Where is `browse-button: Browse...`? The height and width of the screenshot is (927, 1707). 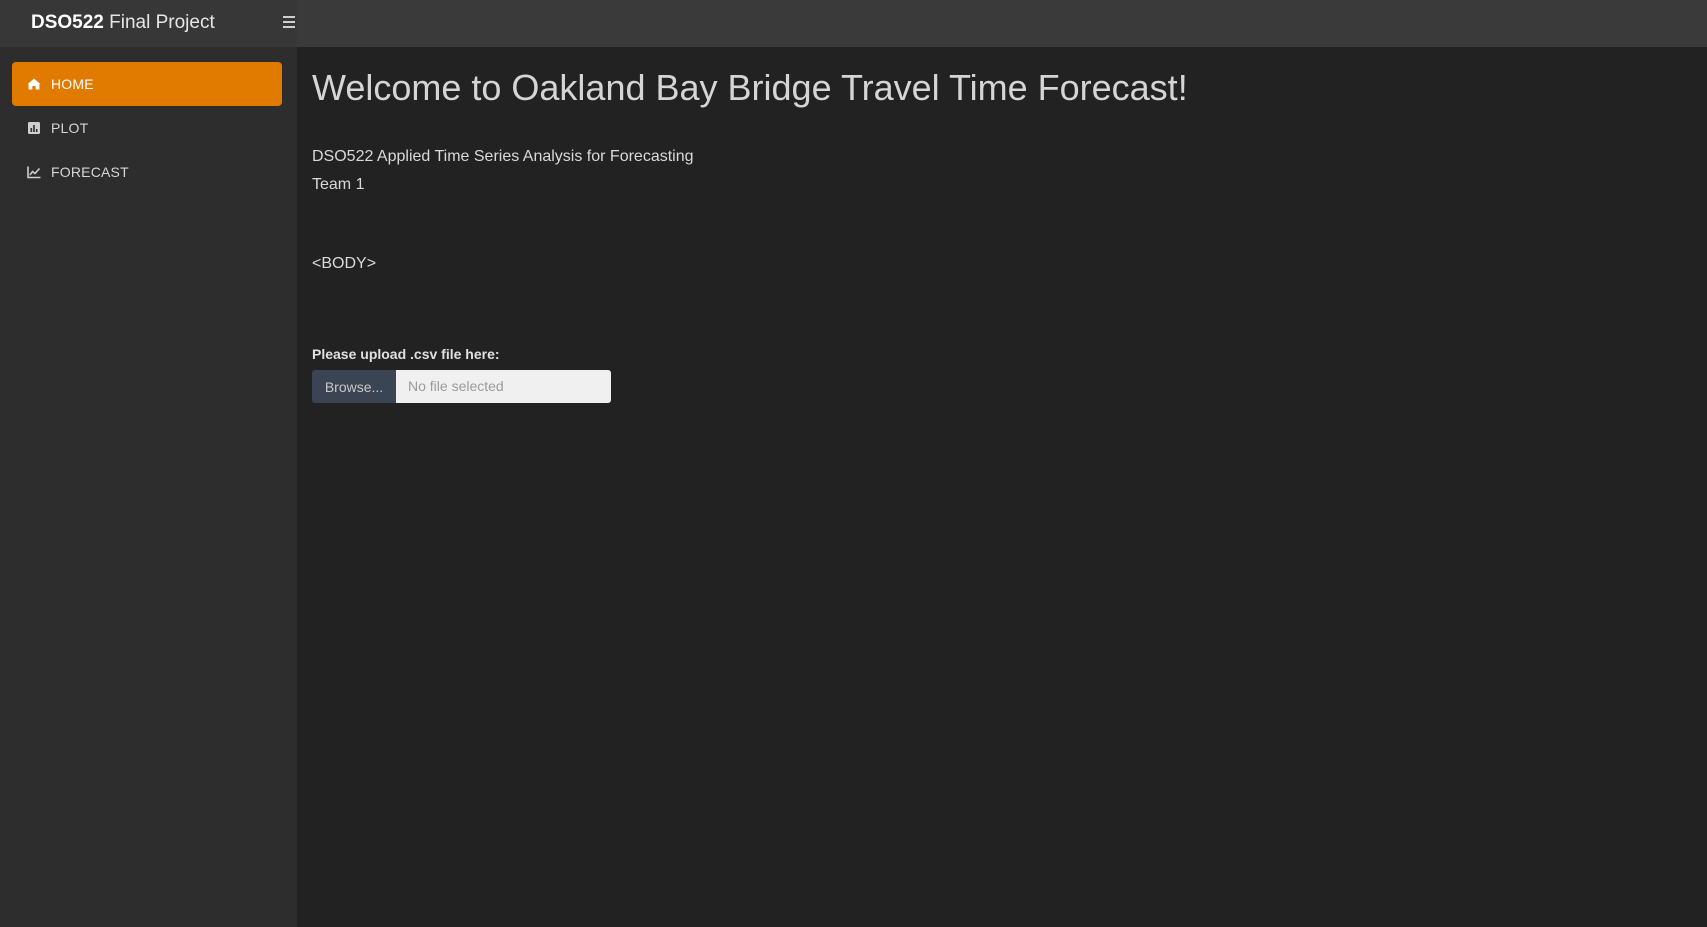 browse-button: Browse... is located at coordinates (354, 386).